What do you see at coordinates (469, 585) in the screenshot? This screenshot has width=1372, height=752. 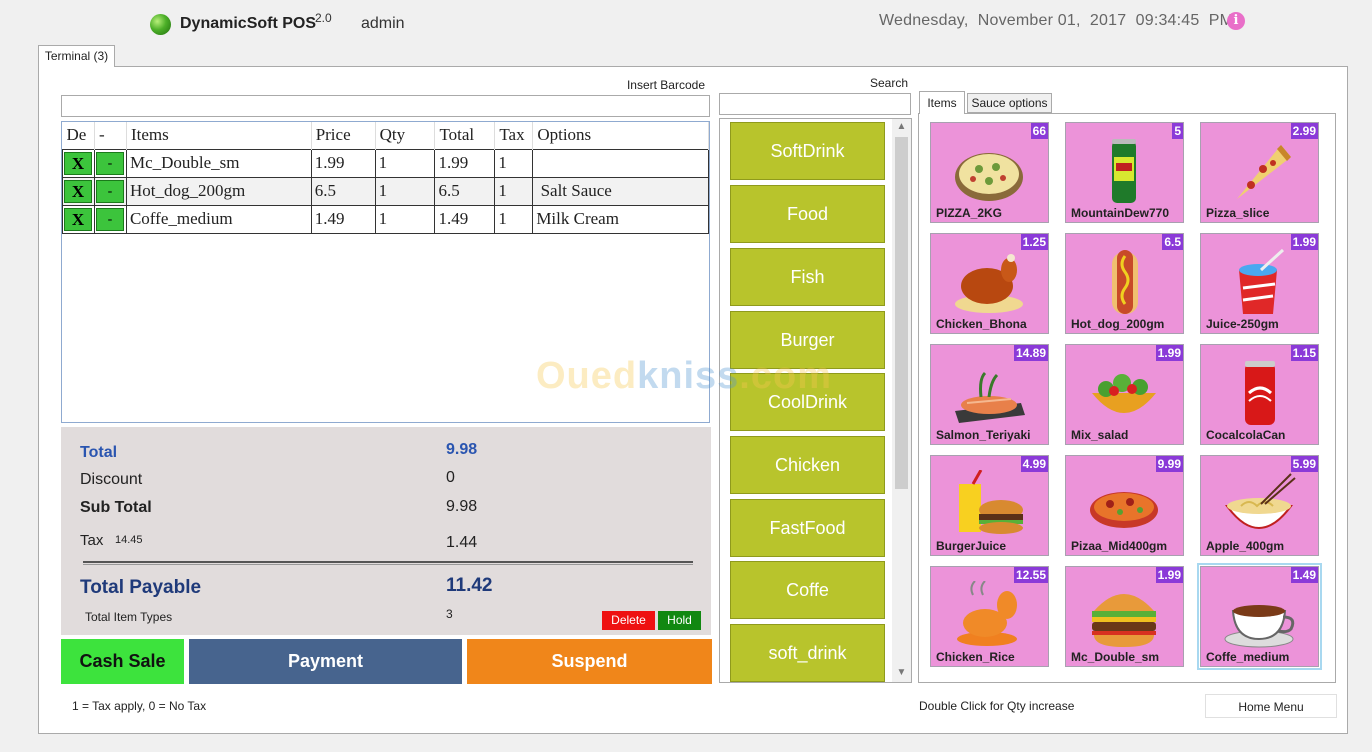 I see `total-payable-value: 11.42` at bounding box center [469, 585].